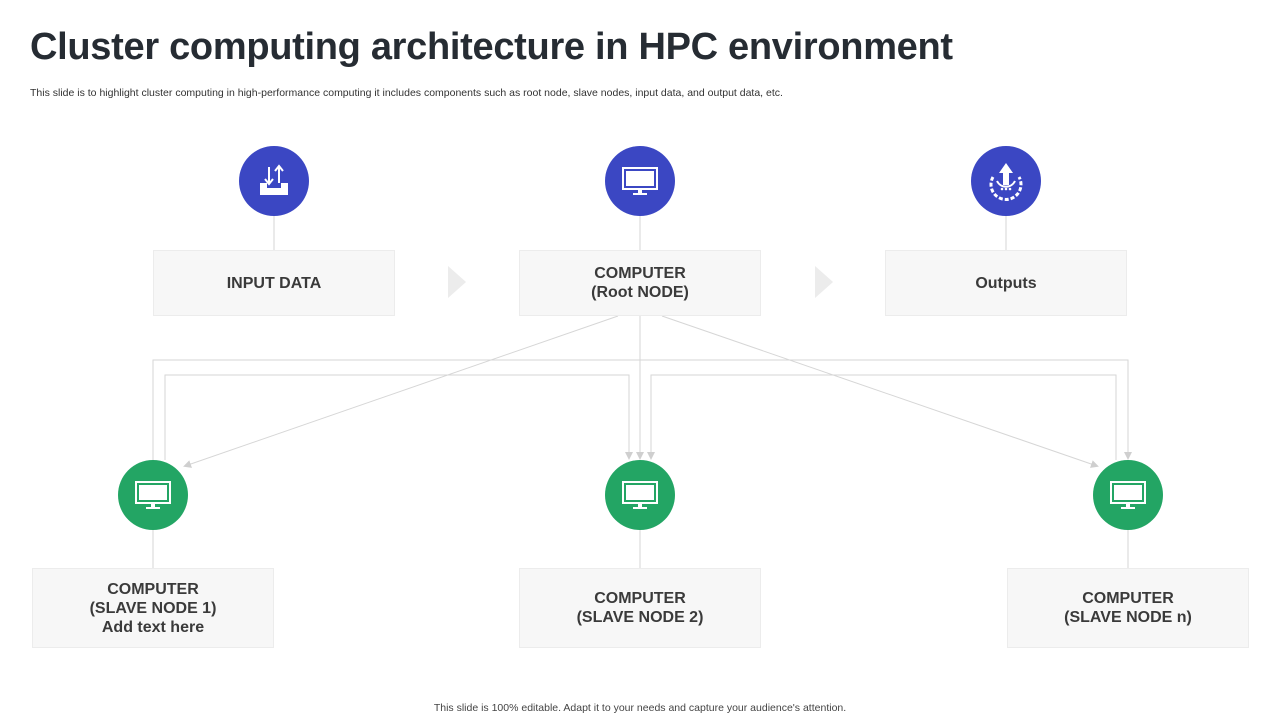 Image resolution: width=1280 pixels, height=720 pixels. I want to click on slave-node-n-circle, so click(1128, 495).